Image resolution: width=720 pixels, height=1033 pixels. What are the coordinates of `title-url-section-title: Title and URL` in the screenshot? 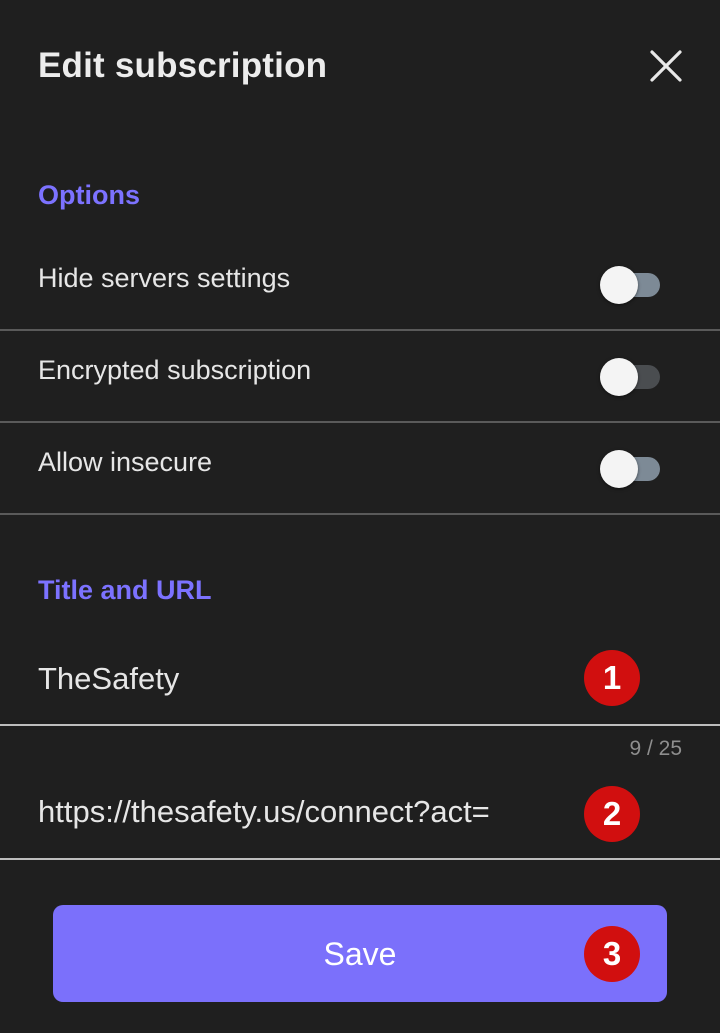 It's located at (125, 590).